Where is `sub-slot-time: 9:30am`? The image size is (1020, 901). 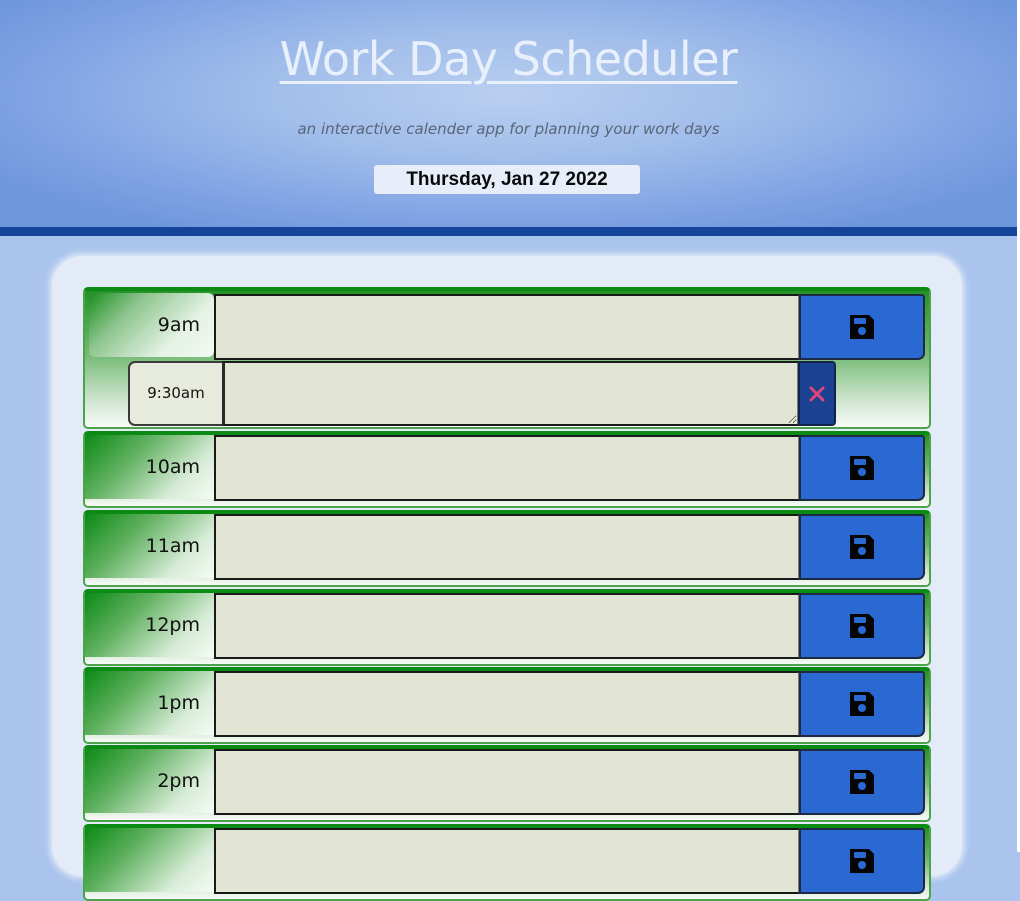 sub-slot-time: 9:30am is located at coordinates (176, 393).